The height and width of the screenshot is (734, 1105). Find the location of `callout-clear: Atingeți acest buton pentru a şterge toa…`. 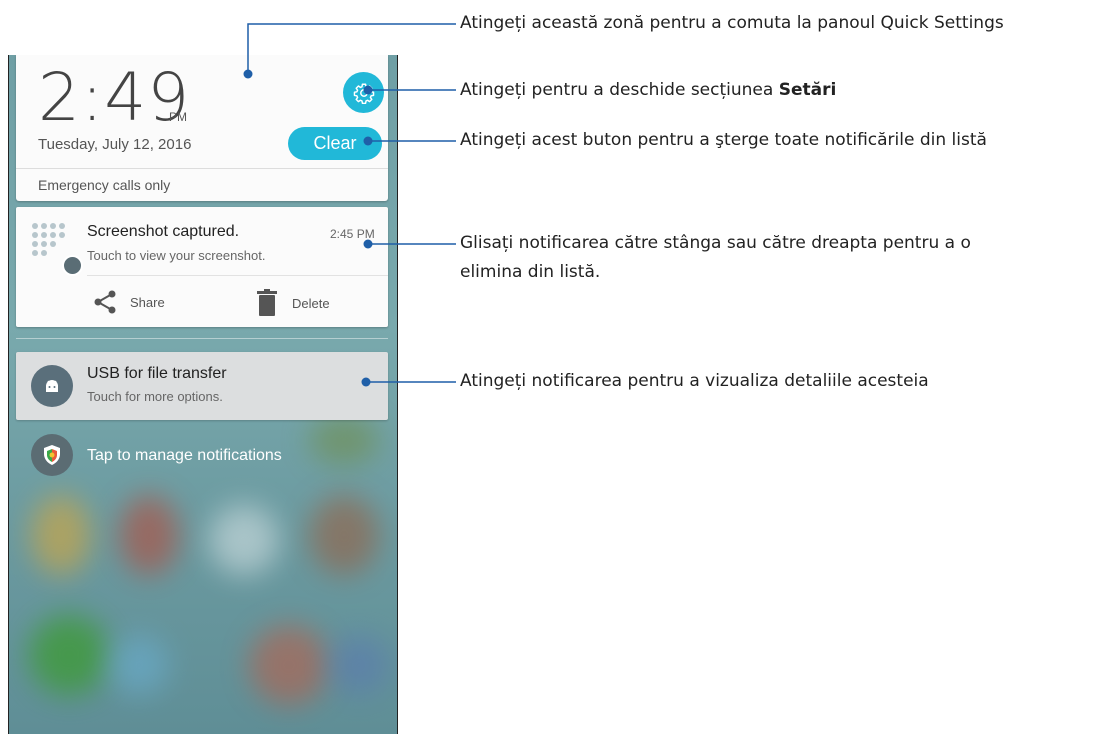

callout-clear: Atingeți acest buton pentru a şterge toa… is located at coordinates (723, 140).